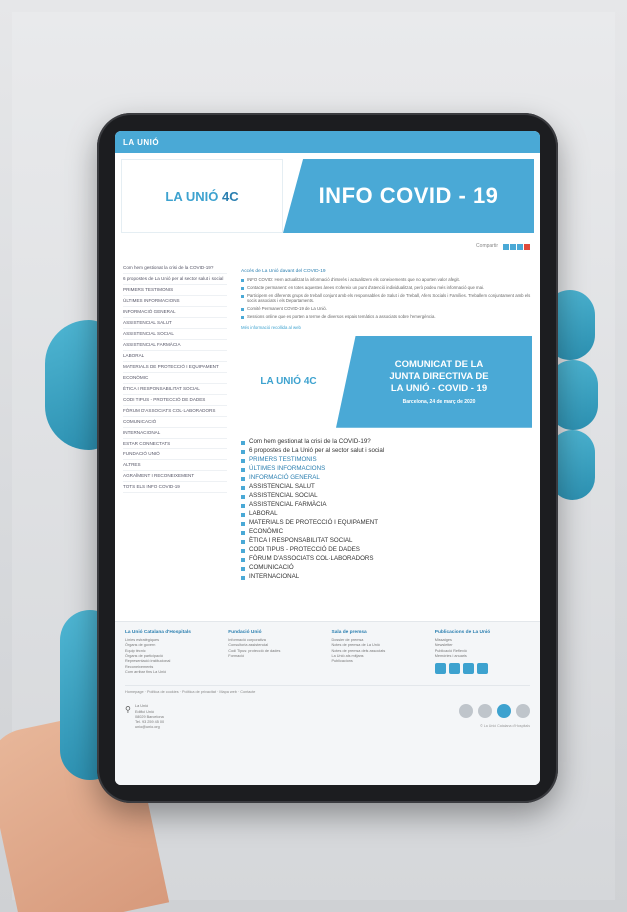 The image size is (627, 912). What do you see at coordinates (386, 514) in the screenshot?
I see `list-item: LABORAL` at bounding box center [386, 514].